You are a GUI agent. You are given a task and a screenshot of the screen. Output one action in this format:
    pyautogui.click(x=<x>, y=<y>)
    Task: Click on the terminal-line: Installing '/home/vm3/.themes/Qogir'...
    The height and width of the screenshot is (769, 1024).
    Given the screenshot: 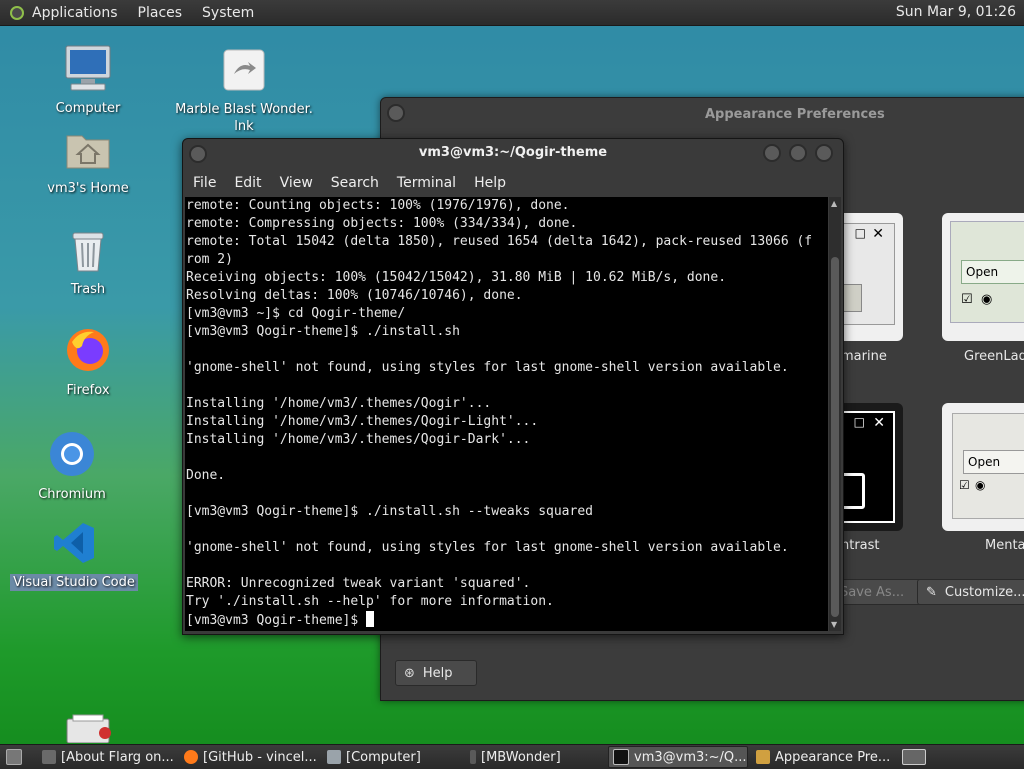 What is the action you would take?
    pyautogui.click(x=339, y=403)
    